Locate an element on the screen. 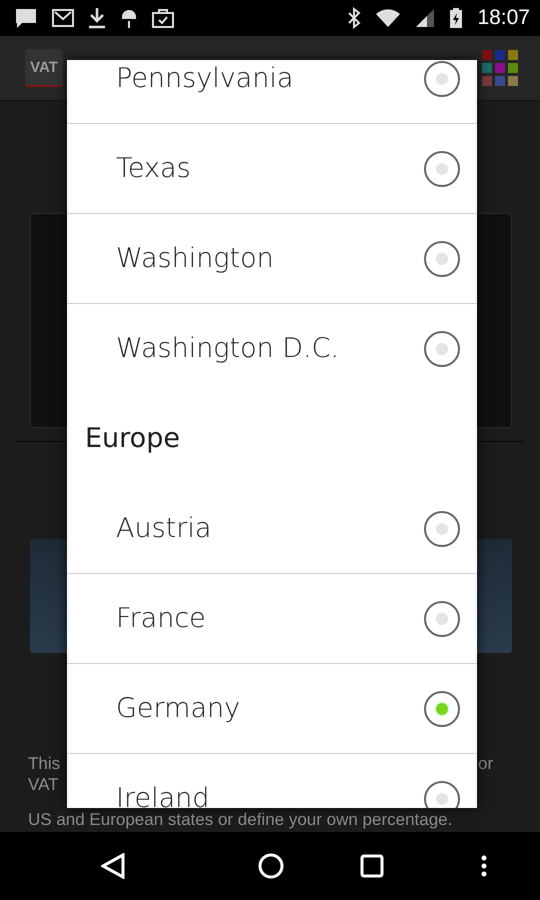  app-logo: VAT is located at coordinates (44, 68).